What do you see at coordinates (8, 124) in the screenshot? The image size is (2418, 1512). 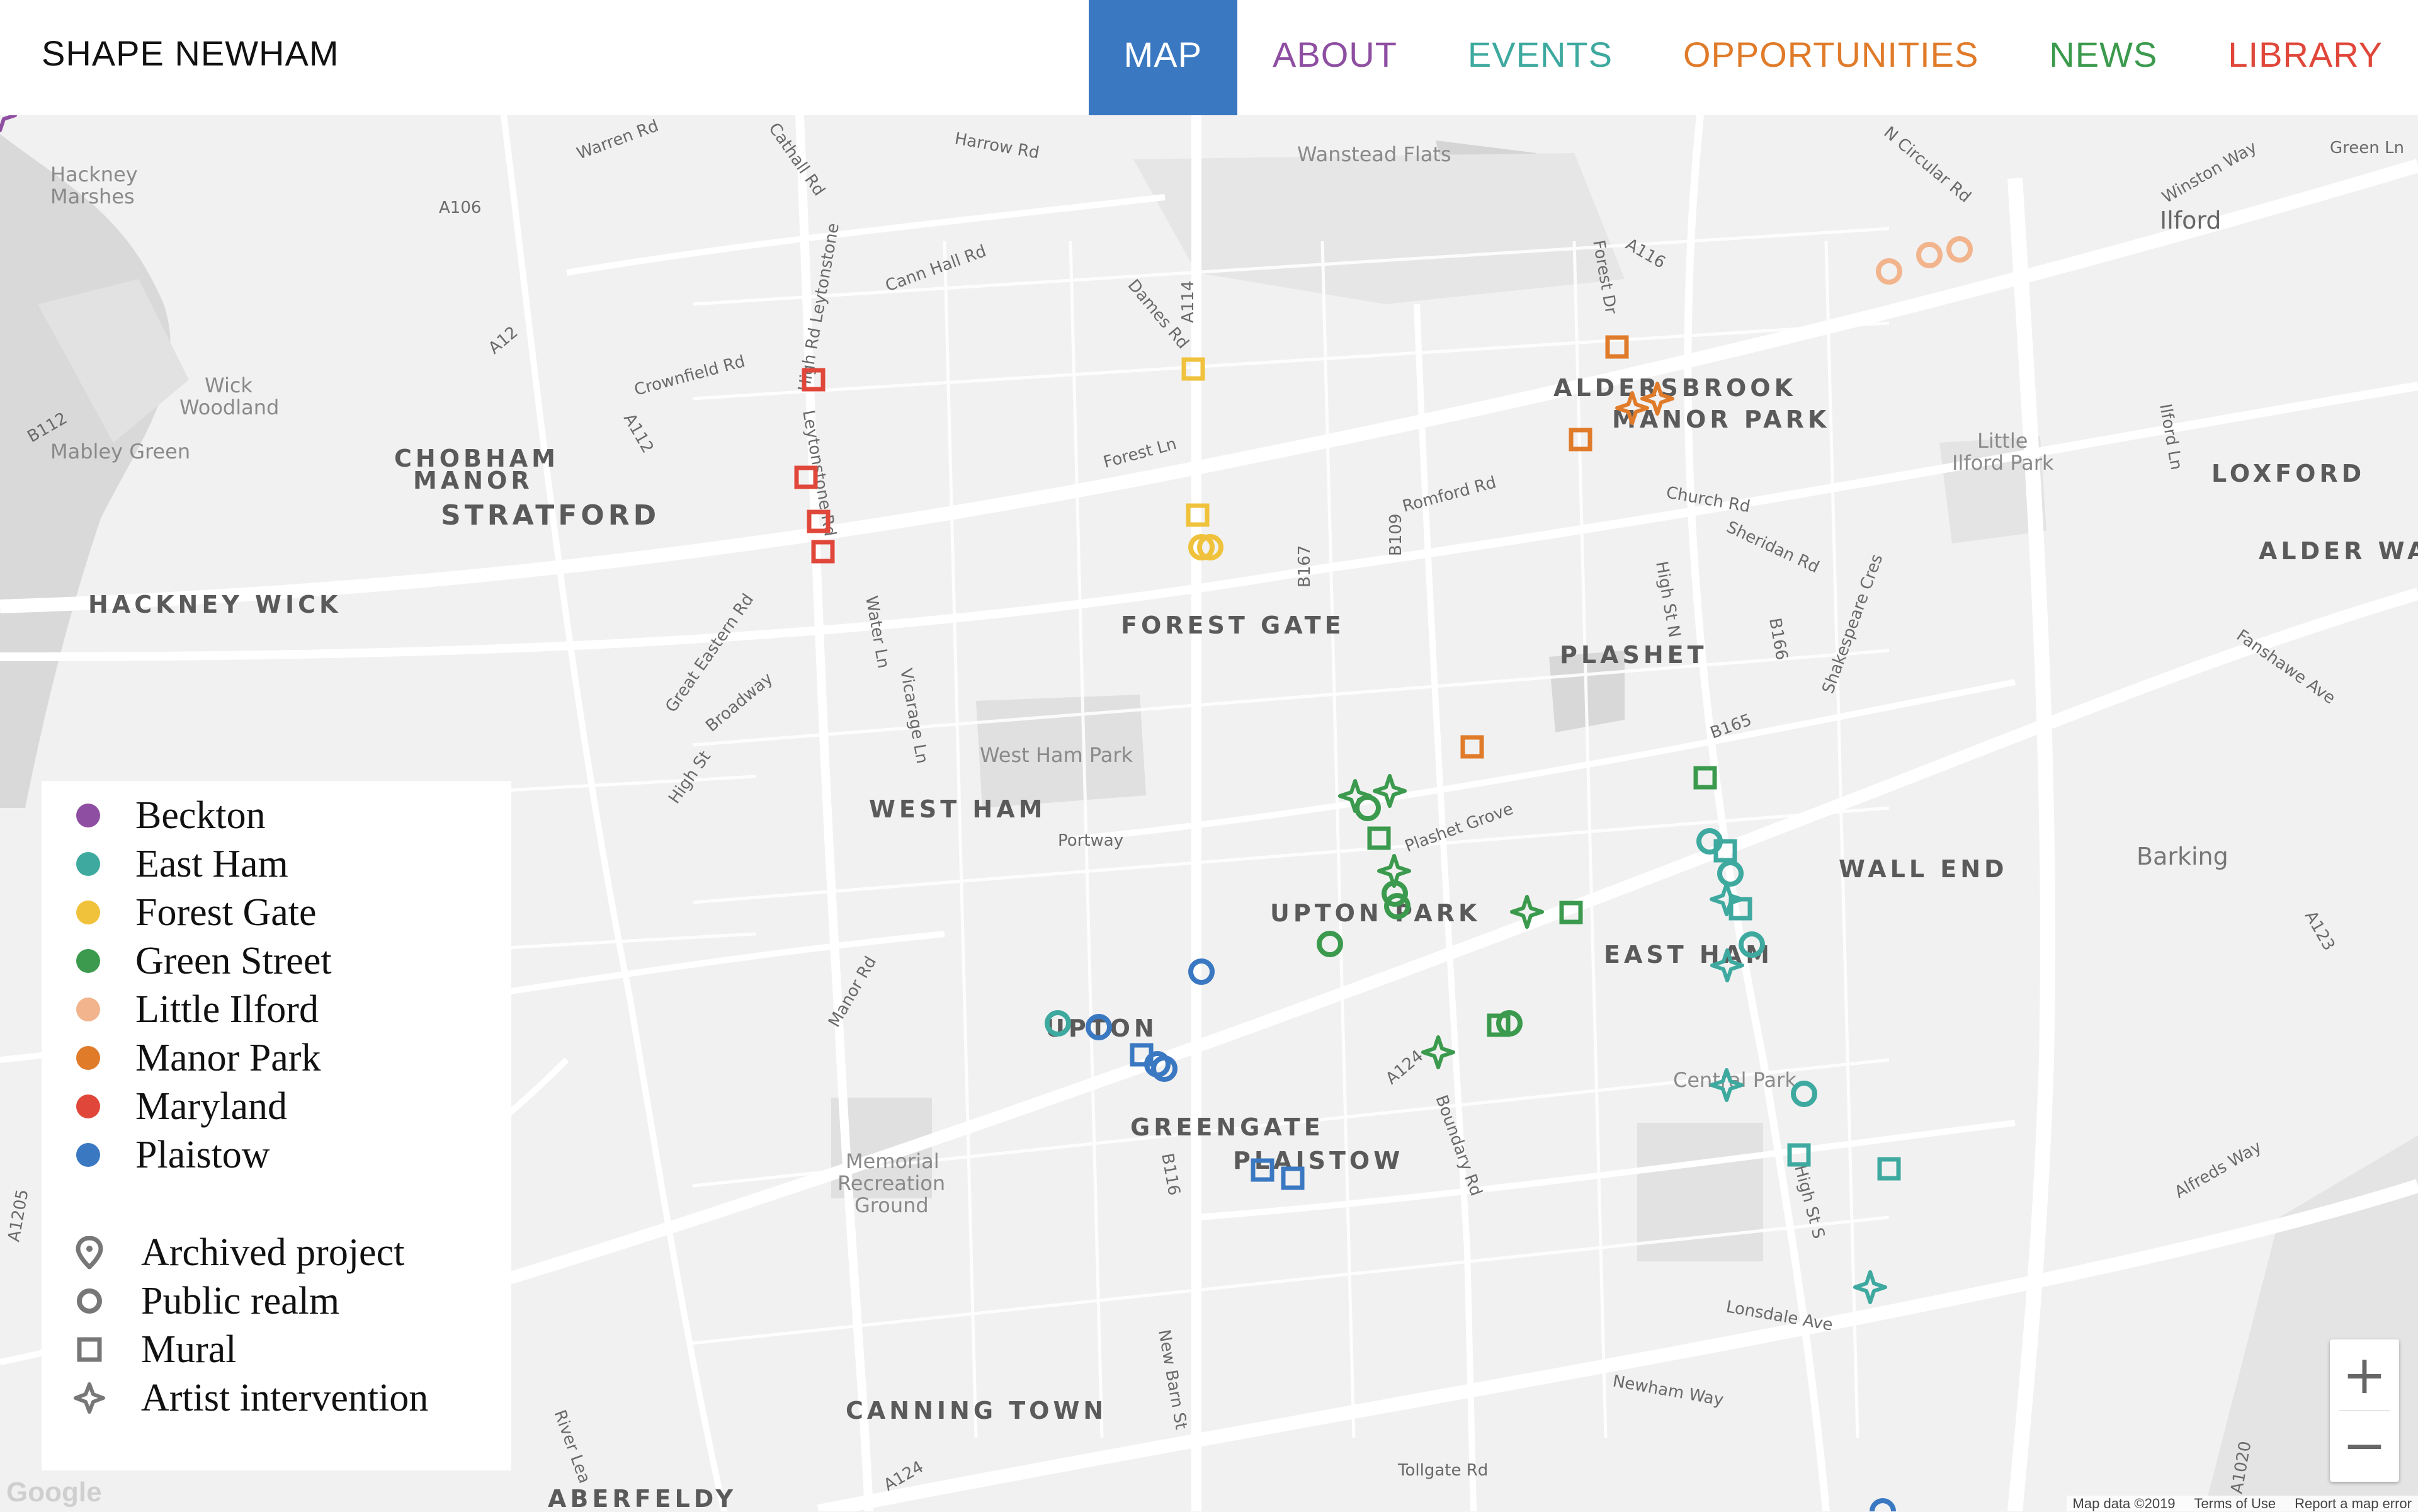 I see `project-marker-beckton` at bounding box center [8, 124].